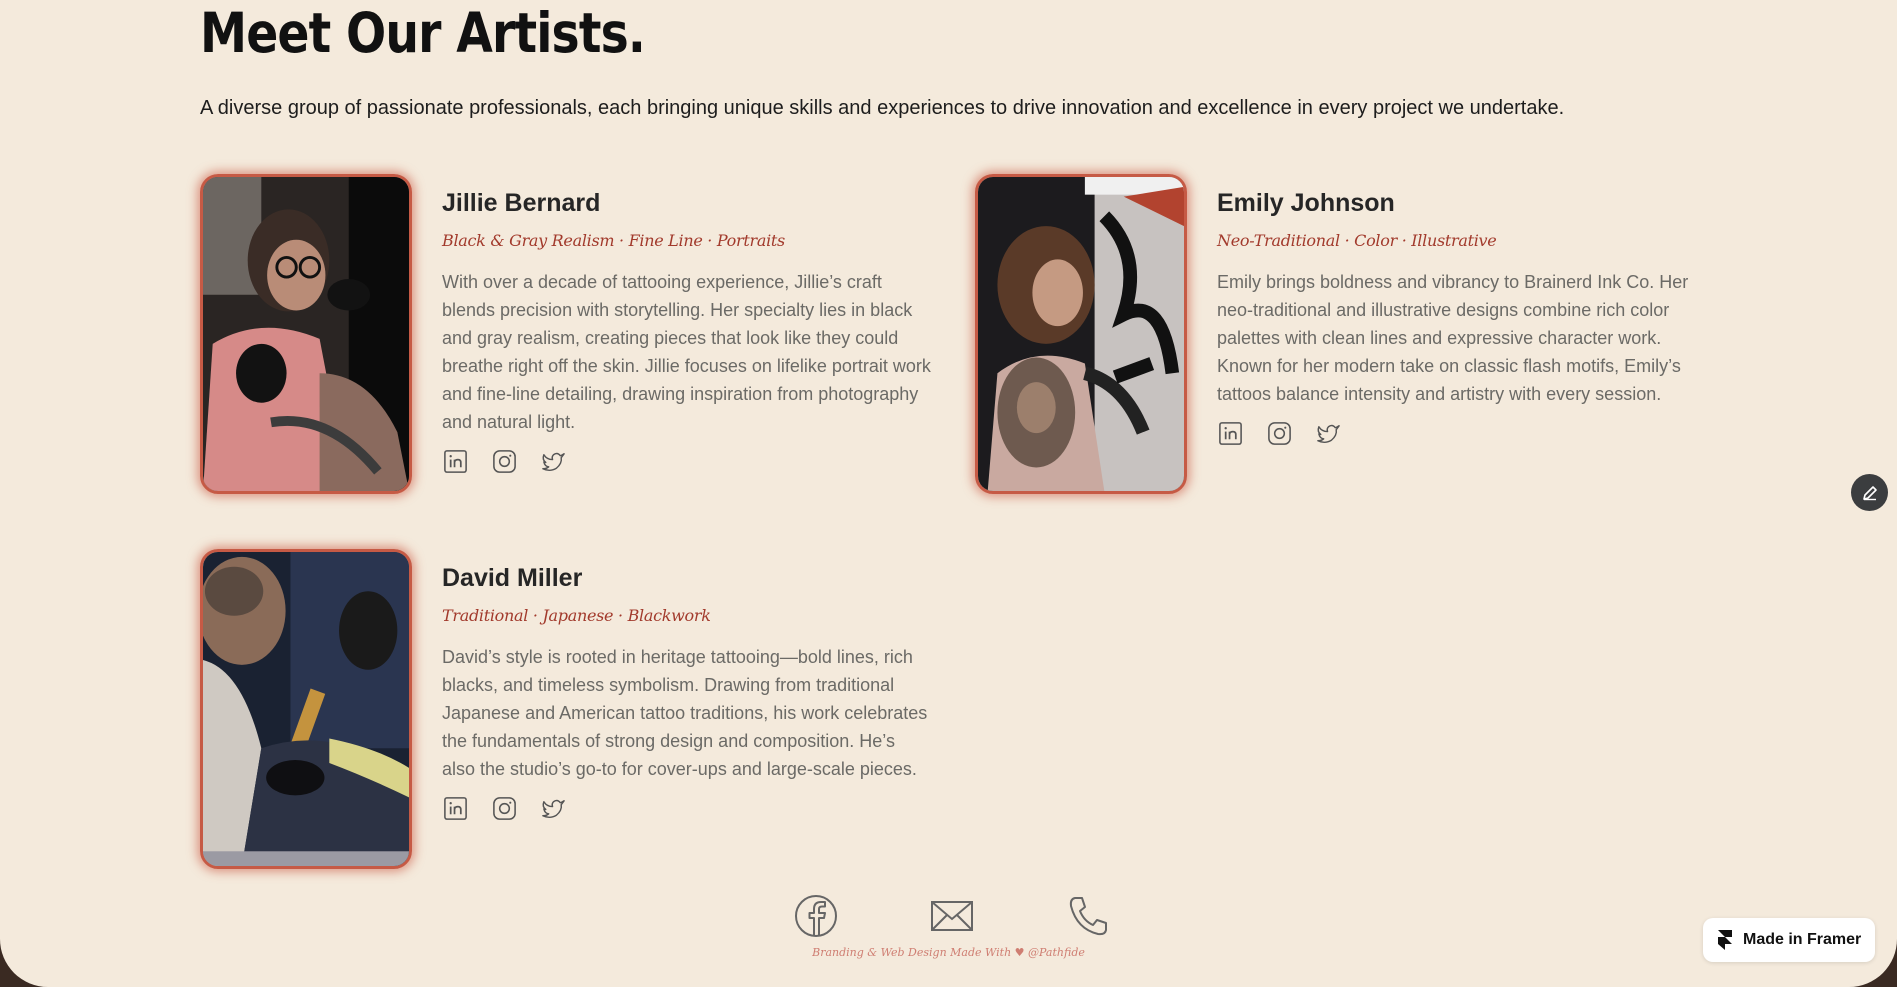  Describe the element at coordinates (521, 203) in the screenshot. I see `artist-name: Jillie Bernard` at that location.